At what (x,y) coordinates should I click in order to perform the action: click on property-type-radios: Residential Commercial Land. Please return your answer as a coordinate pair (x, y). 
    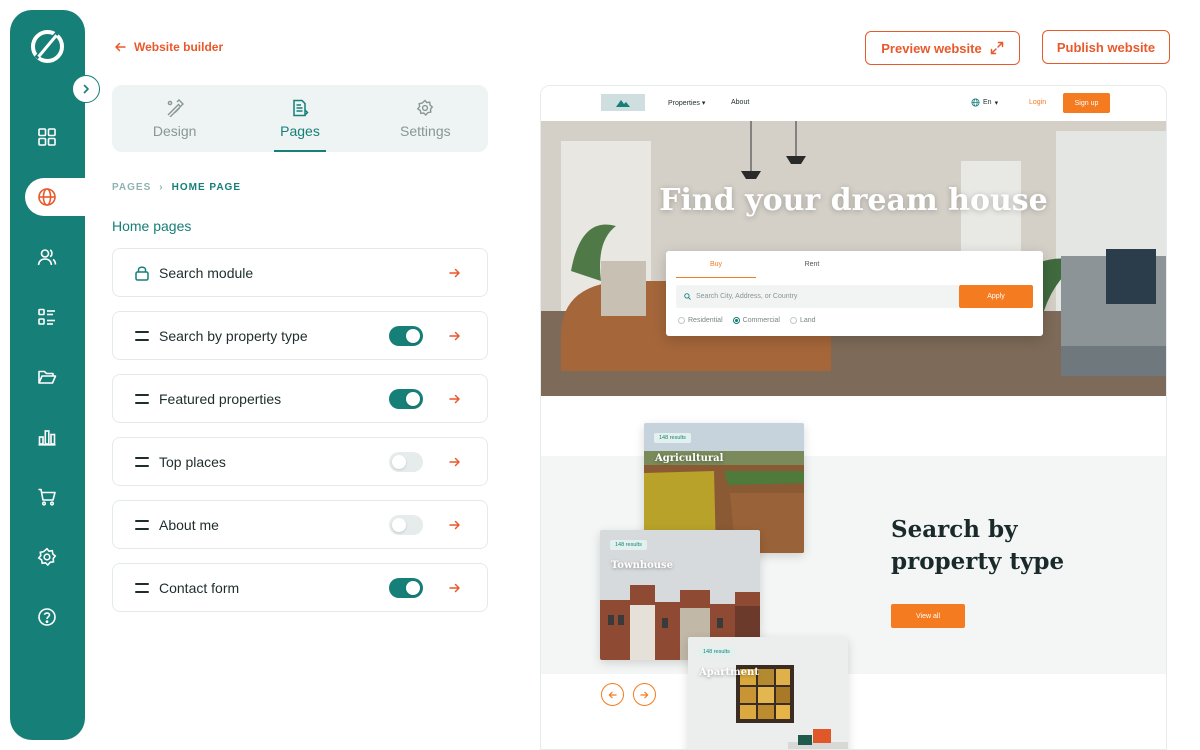
    Looking at the image, I should click on (747, 320).